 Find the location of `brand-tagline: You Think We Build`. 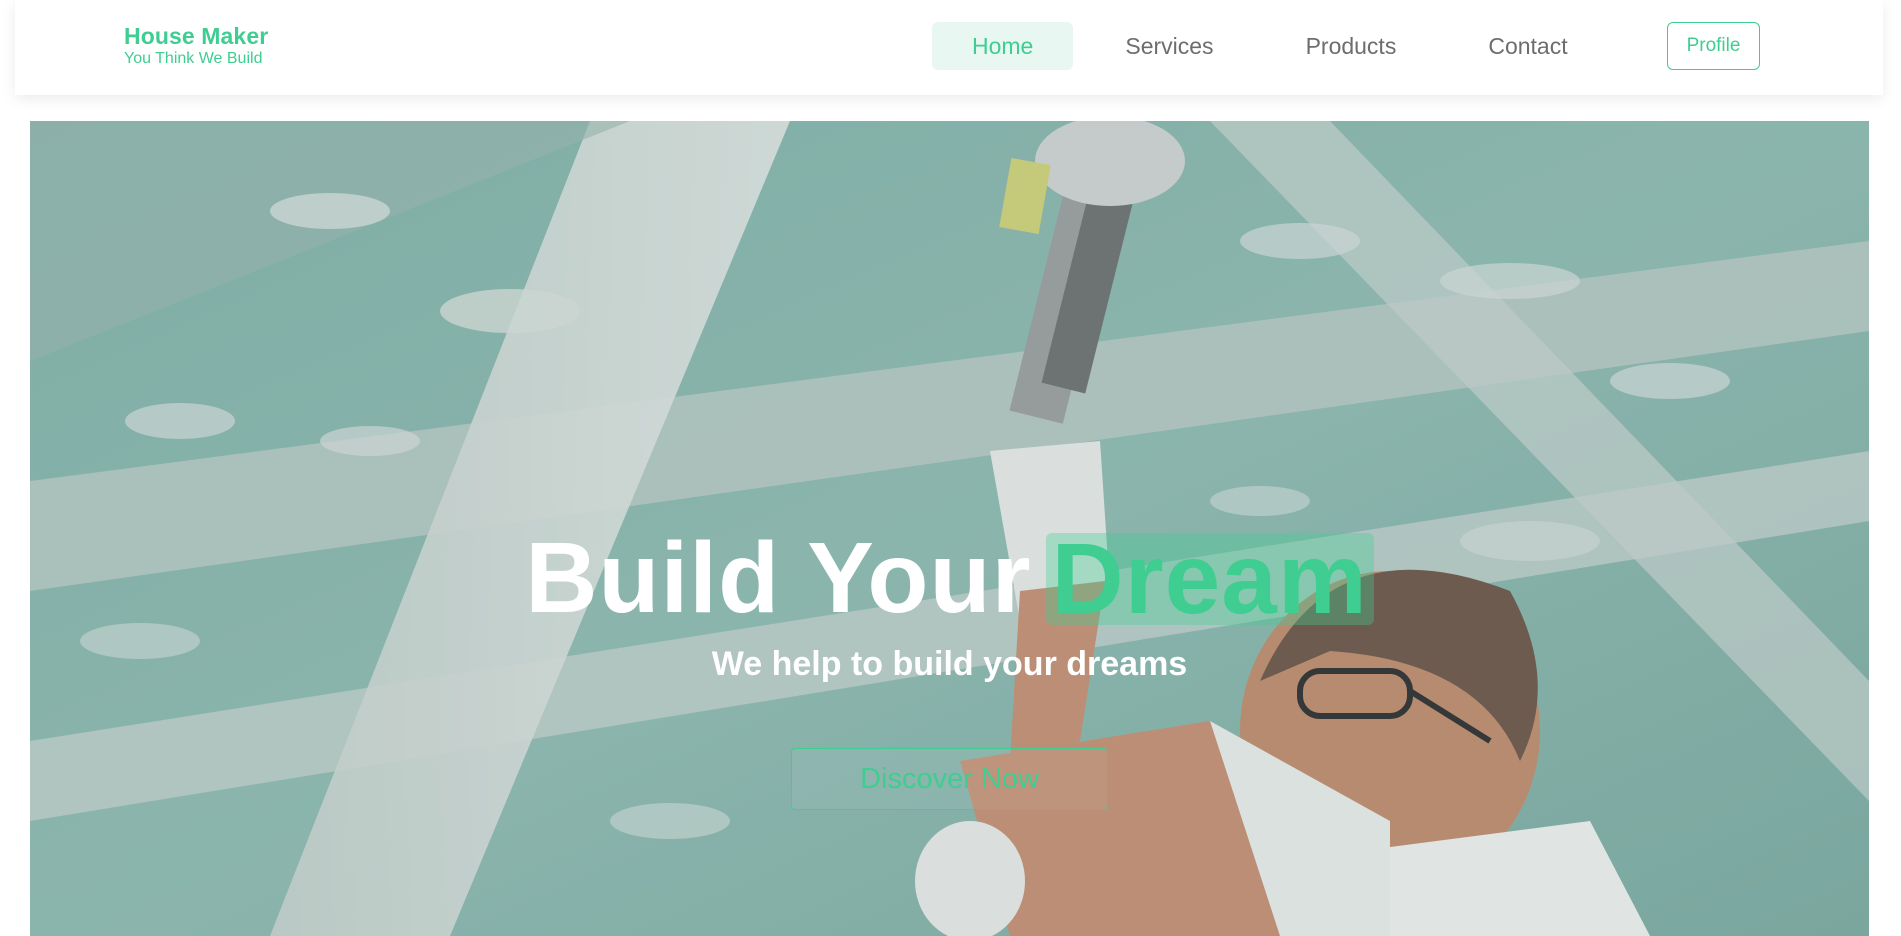

brand-tagline: You Think We Build is located at coordinates (193, 58).